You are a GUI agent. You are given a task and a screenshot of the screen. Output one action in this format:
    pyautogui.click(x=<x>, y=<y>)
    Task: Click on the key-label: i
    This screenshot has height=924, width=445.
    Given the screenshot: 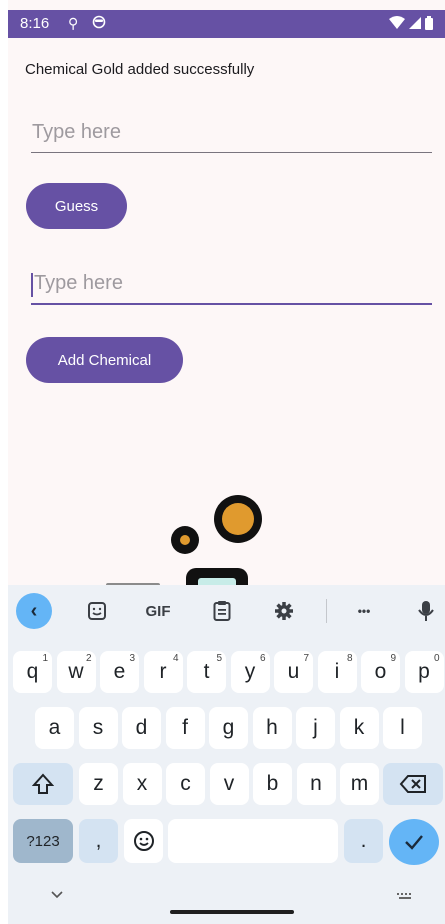 What is the action you would take?
    pyautogui.click(x=337, y=671)
    